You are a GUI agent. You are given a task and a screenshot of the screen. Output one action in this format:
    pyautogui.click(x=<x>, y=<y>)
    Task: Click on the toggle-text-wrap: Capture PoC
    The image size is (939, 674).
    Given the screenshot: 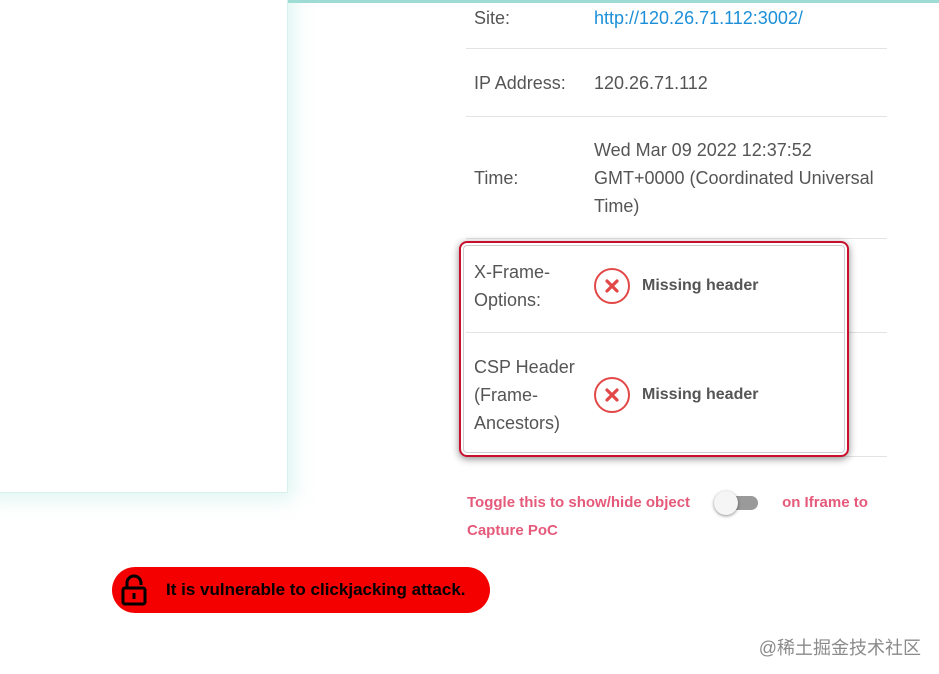 What is the action you would take?
    pyautogui.click(x=512, y=530)
    